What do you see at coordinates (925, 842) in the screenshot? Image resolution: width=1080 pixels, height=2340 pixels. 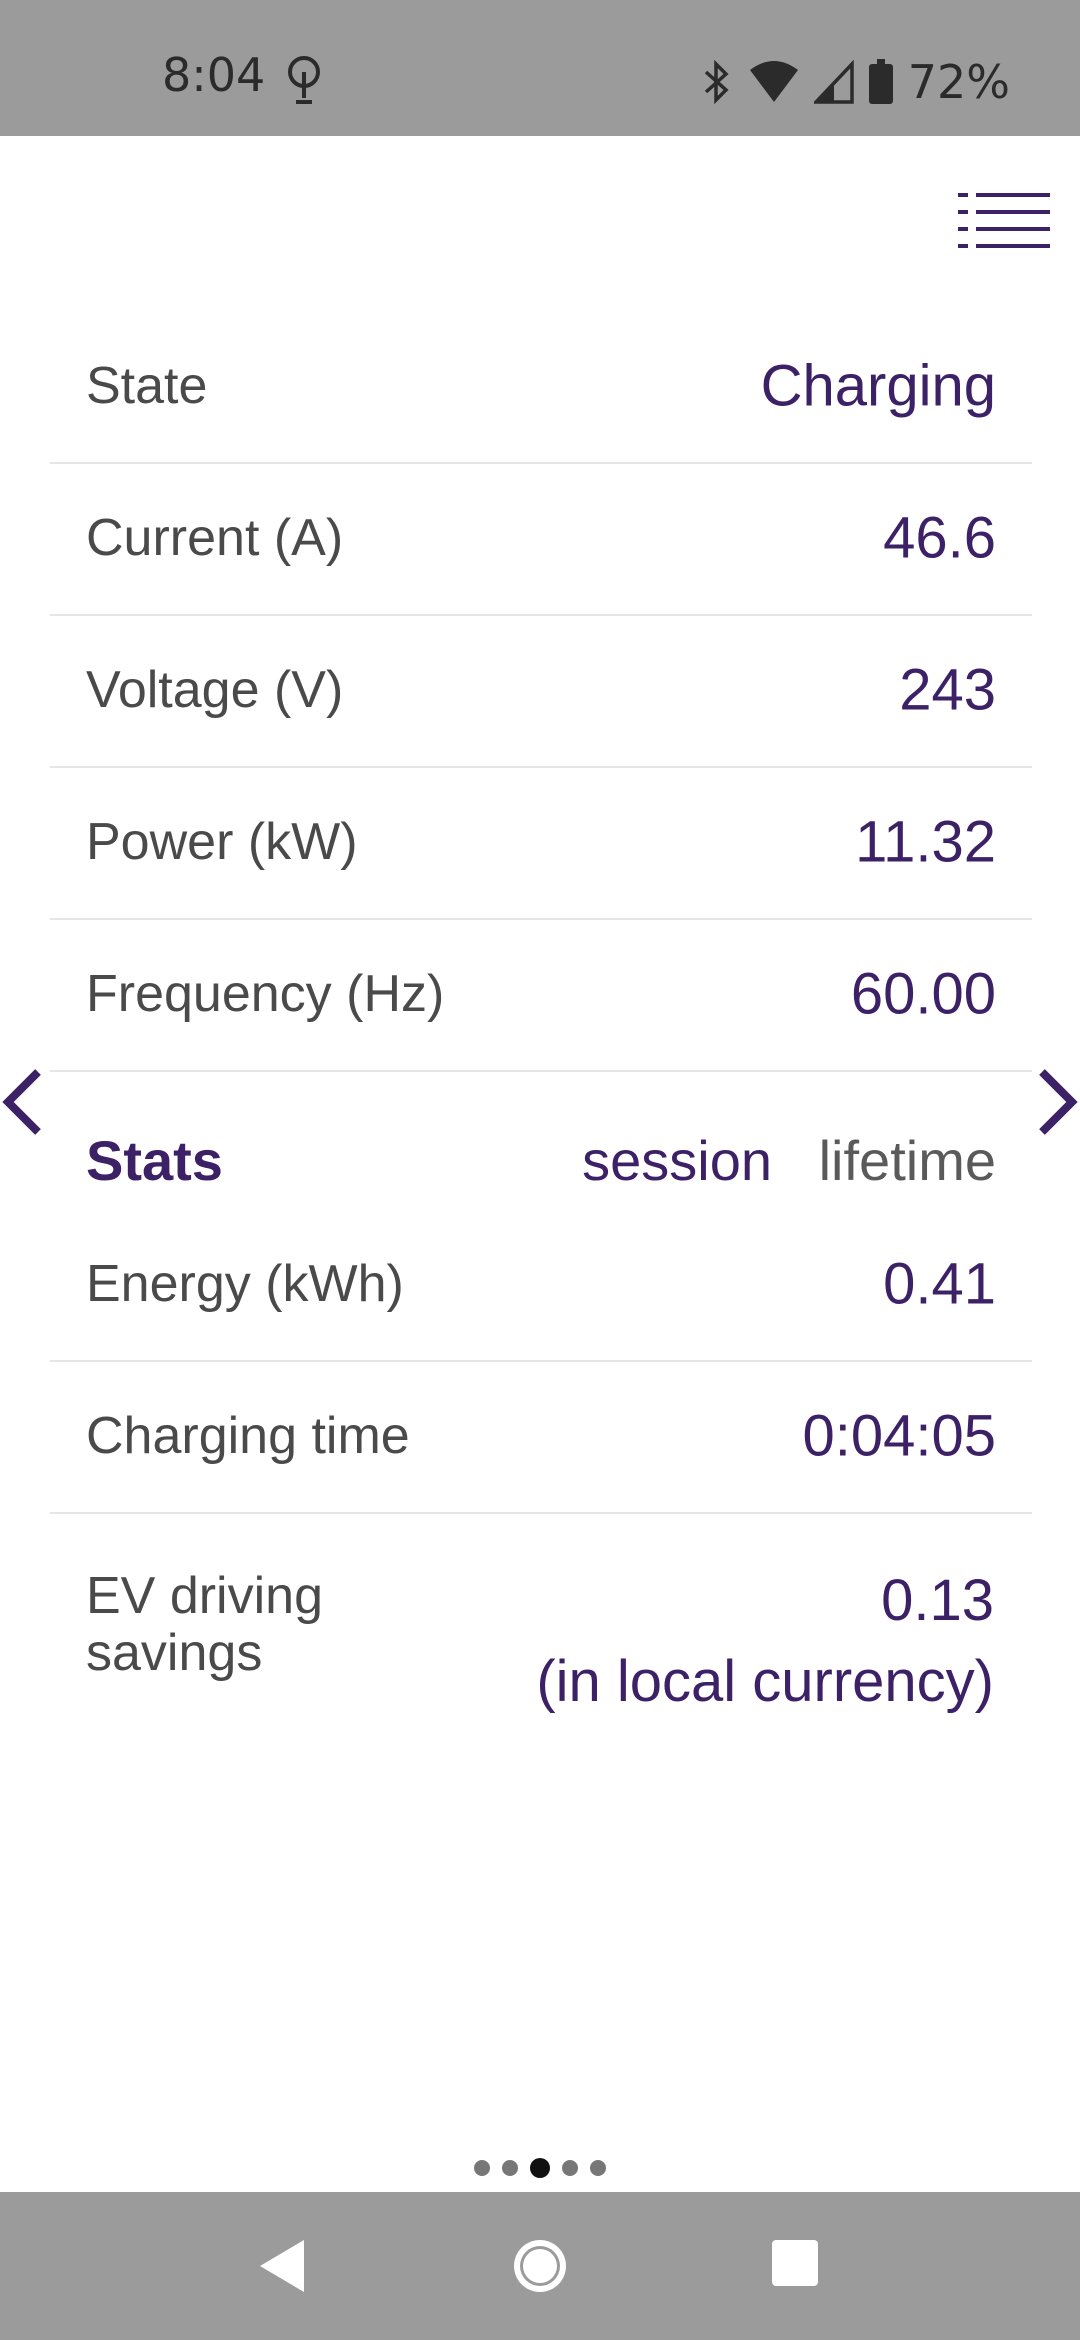 I see `row-value: 11.32` at bounding box center [925, 842].